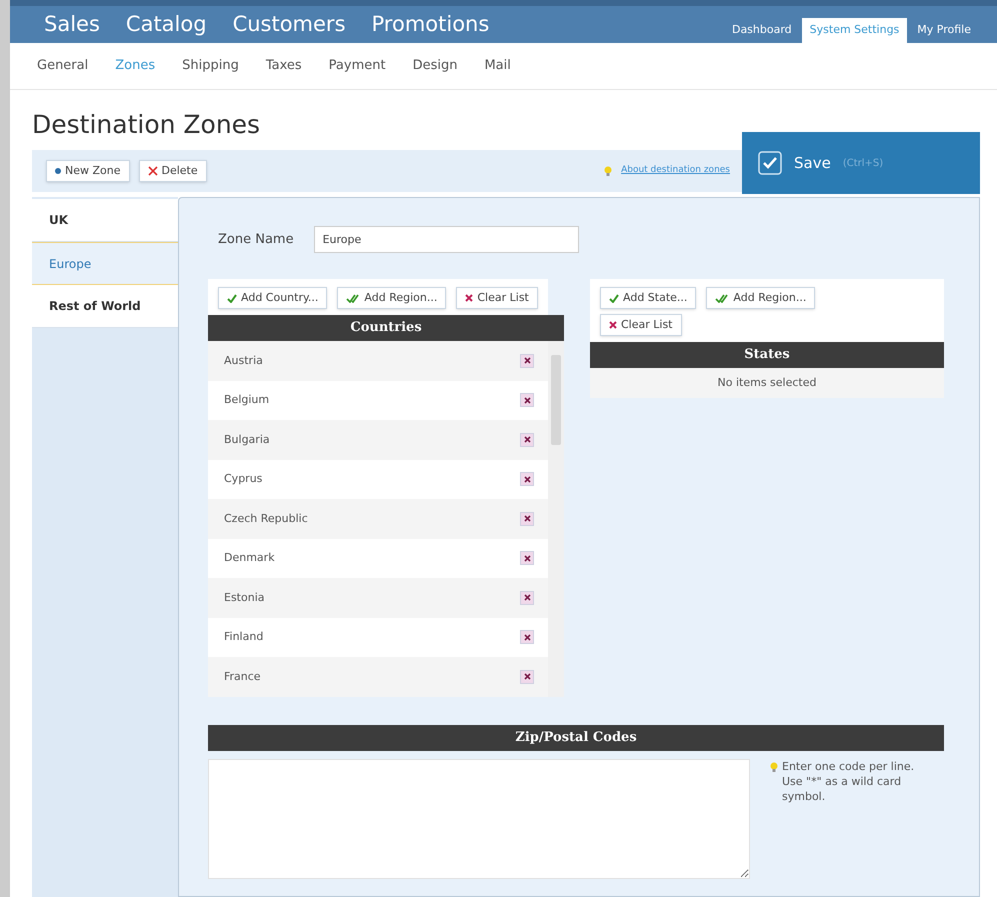  Describe the element at coordinates (242, 676) in the screenshot. I see `country-name: France` at that location.